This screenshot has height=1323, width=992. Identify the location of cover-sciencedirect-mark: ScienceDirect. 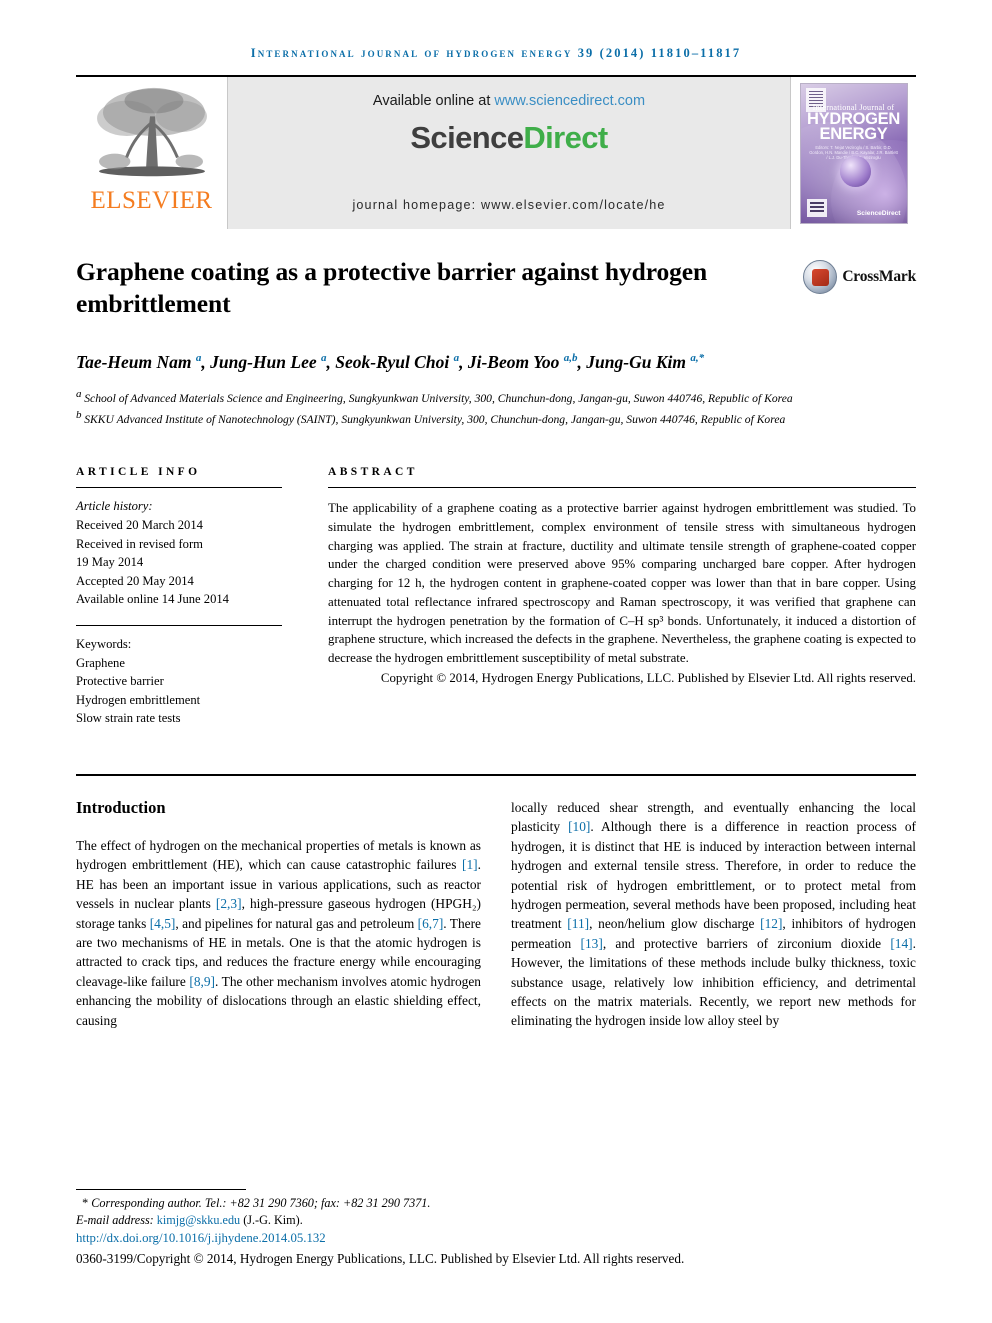
(879, 213).